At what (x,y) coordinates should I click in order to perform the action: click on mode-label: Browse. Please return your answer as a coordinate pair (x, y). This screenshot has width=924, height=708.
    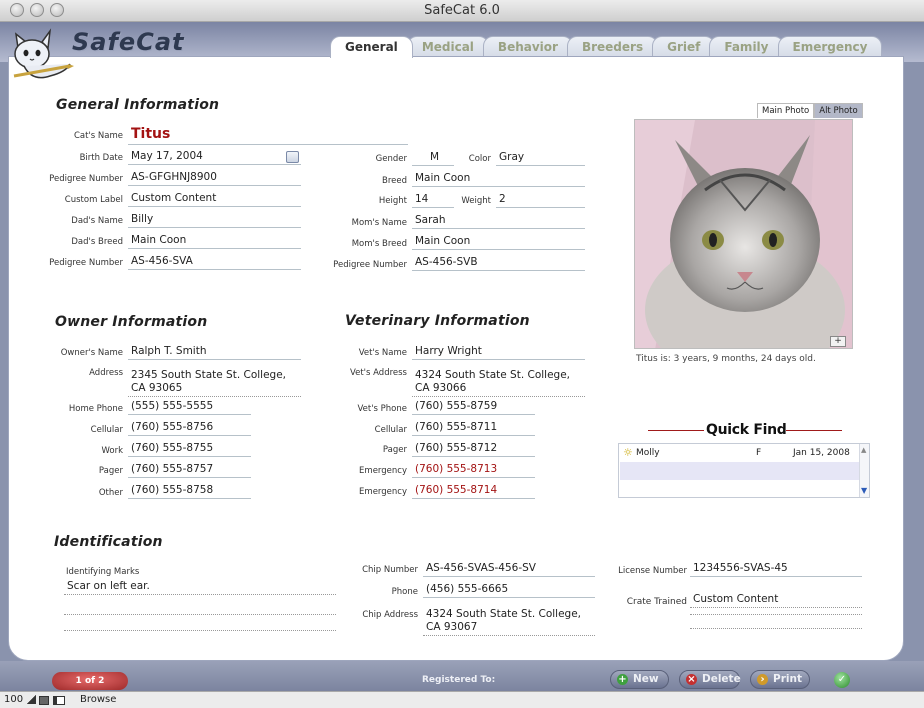
    Looking at the image, I should click on (98, 699).